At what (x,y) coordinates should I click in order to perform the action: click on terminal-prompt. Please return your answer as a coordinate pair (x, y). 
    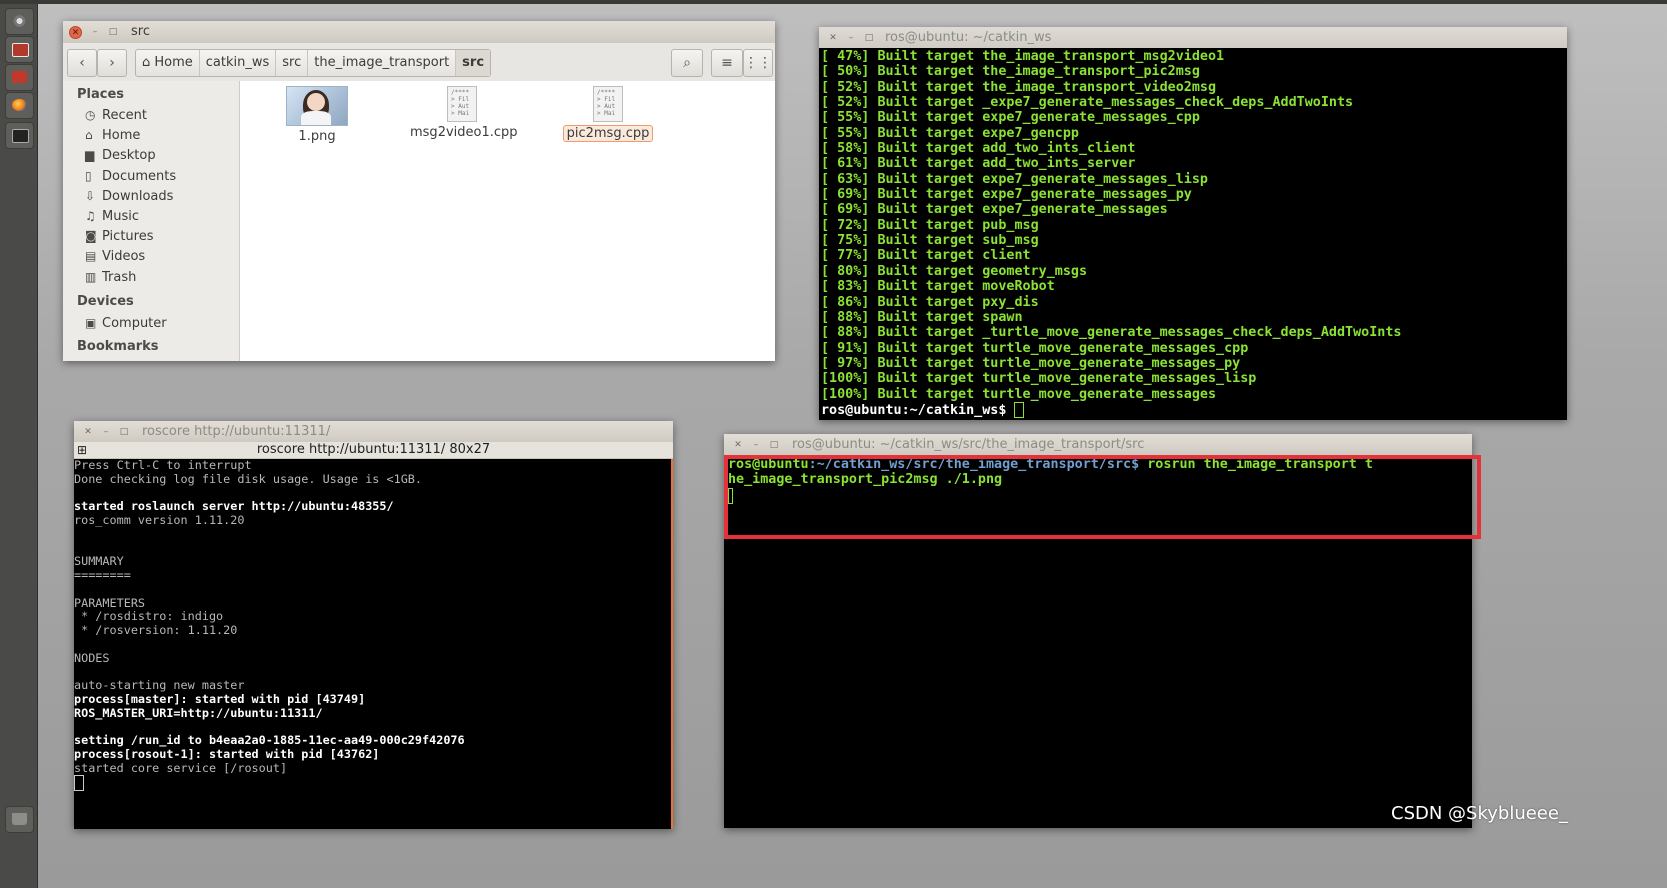
    Looking at the image, I should click on (372, 783).